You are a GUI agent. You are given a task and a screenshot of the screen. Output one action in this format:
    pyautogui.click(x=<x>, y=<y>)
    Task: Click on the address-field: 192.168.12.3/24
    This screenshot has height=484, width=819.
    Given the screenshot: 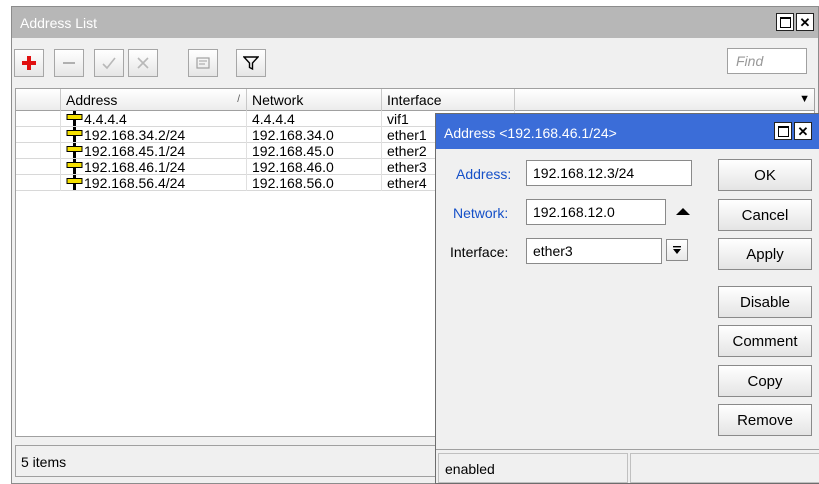 What is the action you would take?
    pyautogui.click(x=609, y=173)
    